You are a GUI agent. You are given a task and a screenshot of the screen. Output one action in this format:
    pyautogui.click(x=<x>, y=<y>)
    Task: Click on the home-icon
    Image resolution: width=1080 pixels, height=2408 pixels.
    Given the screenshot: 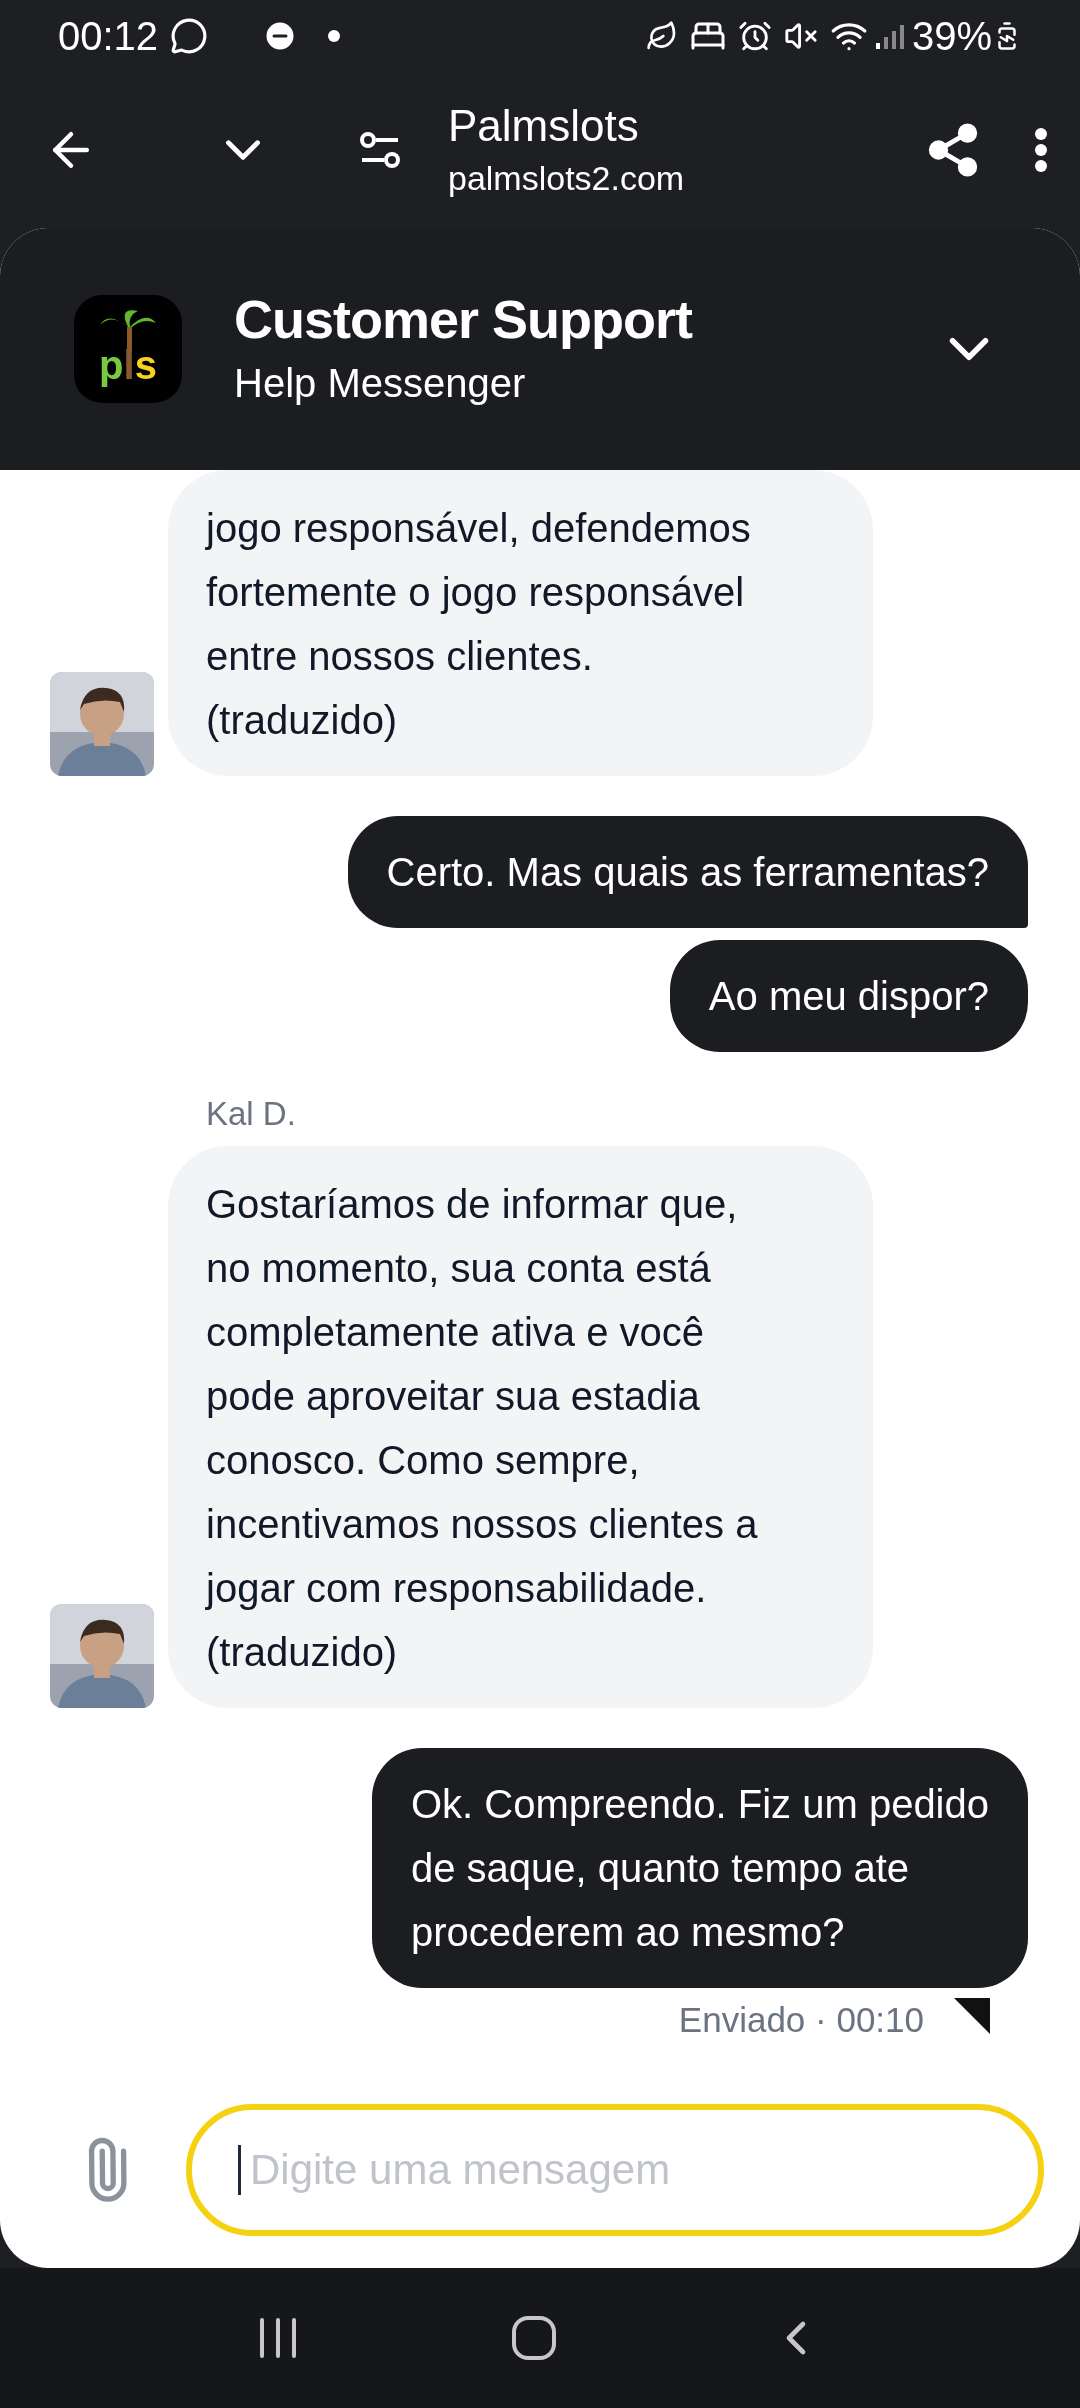 What is the action you would take?
    pyautogui.click(x=534, y=2338)
    